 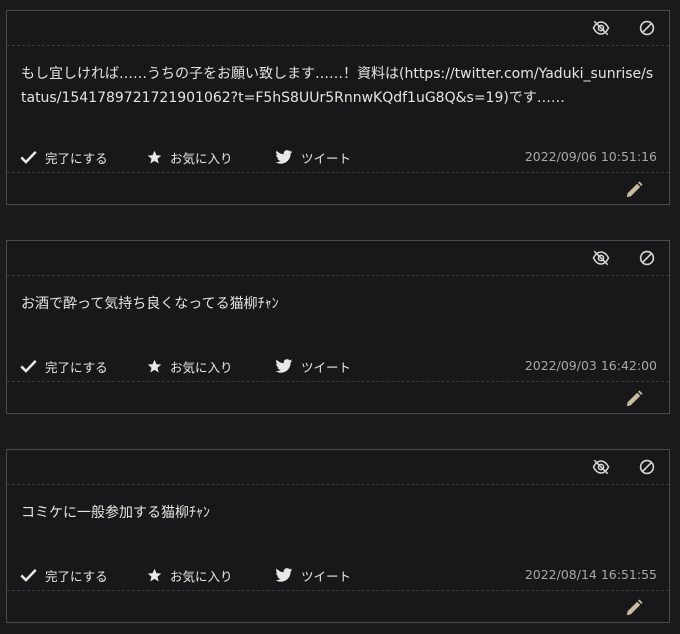 What do you see at coordinates (150, 304) in the screenshot?
I see `post-text: お酒で酔って気持ち良くなってる猫柳ﾁｬﾝ` at bounding box center [150, 304].